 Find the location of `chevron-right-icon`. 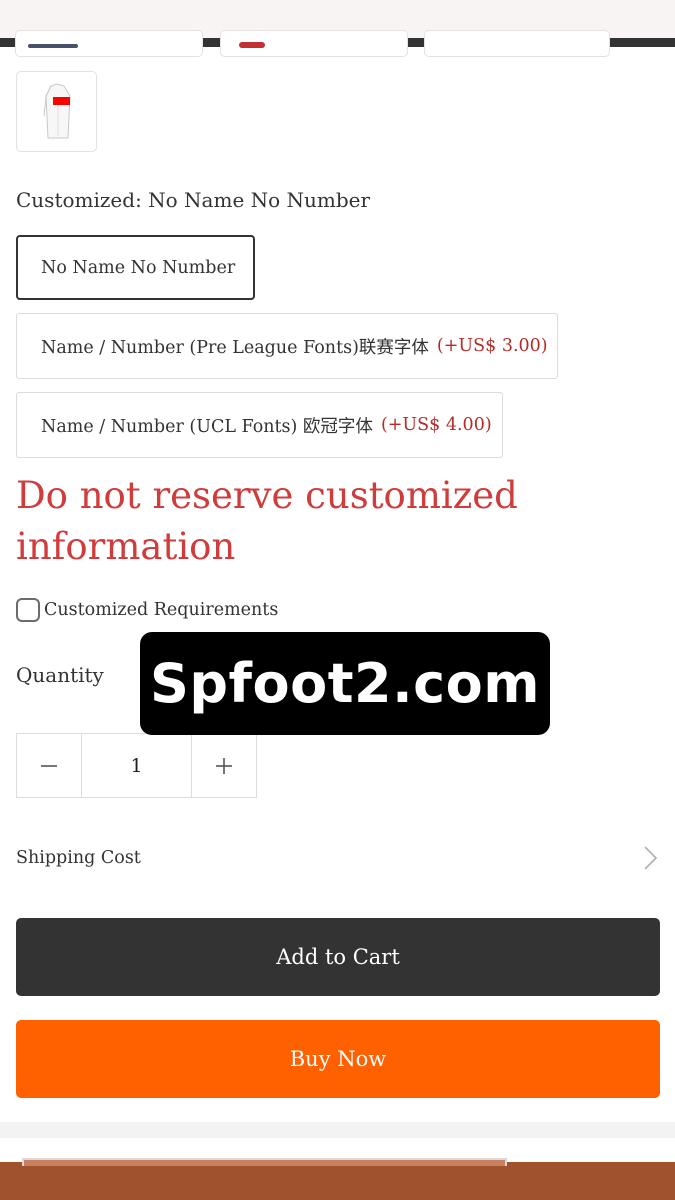

chevron-right-icon is located at coordinates (651, 858).